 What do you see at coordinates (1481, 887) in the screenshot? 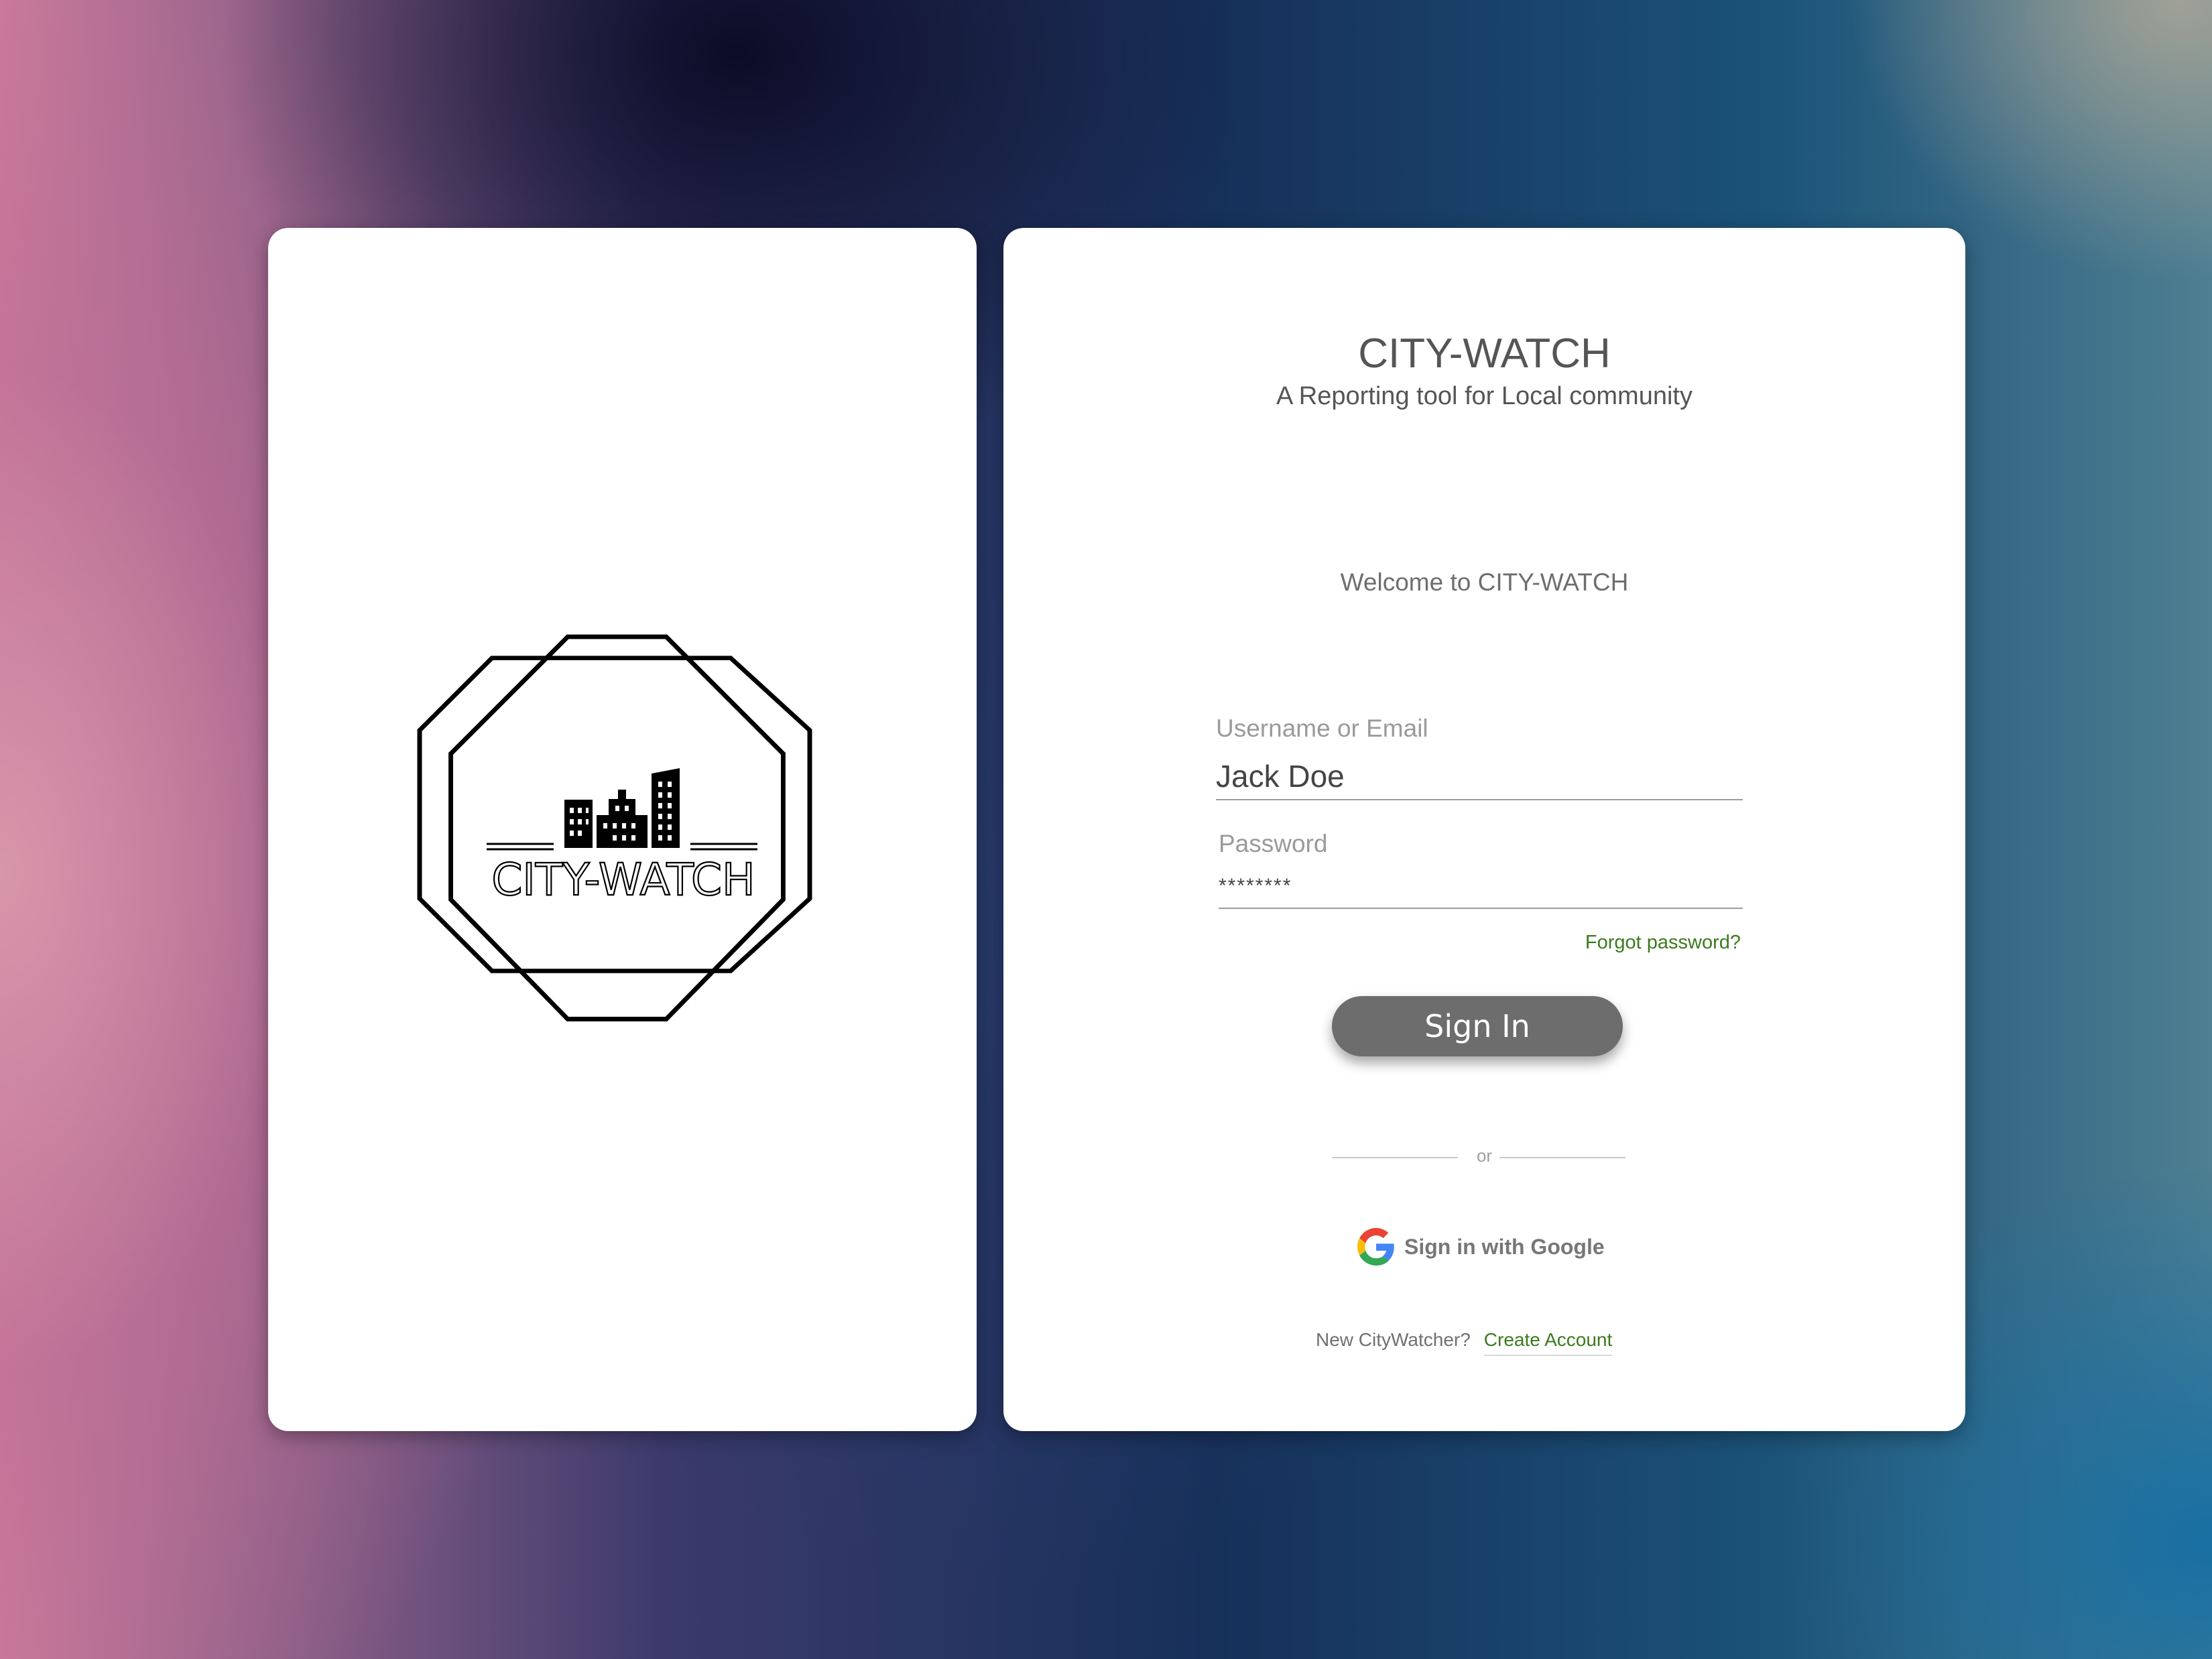
I see `password-input` at bounding box center [1481, 887].